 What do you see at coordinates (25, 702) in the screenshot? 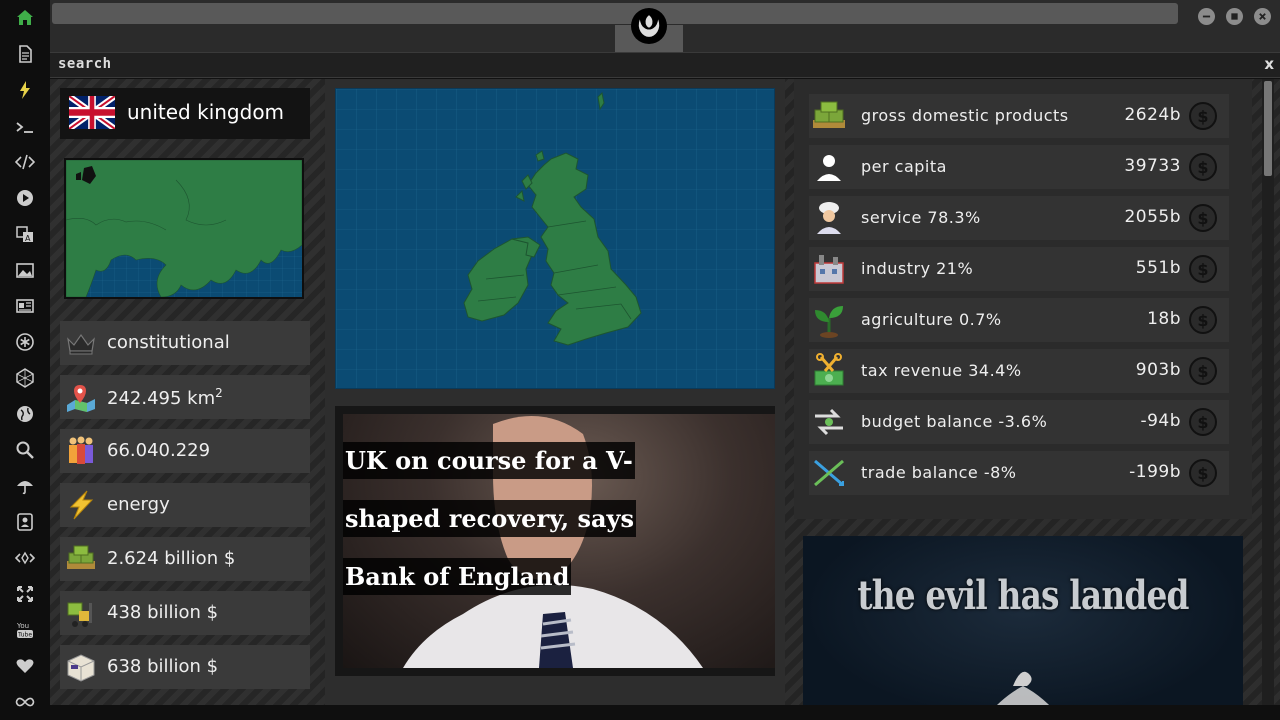
I see `infinity-icon` at bounding box center [25, 702].